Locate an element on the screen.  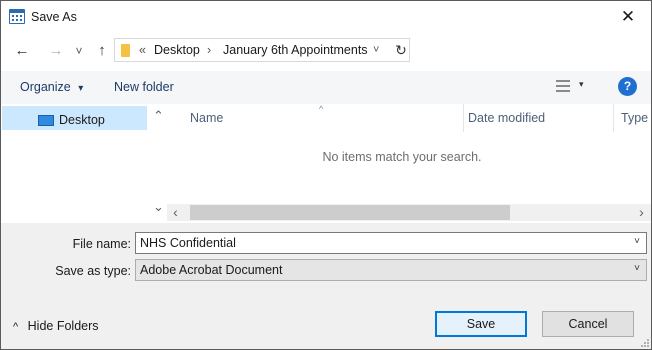
organize-label: Organize is located at coordinates (45, 87).